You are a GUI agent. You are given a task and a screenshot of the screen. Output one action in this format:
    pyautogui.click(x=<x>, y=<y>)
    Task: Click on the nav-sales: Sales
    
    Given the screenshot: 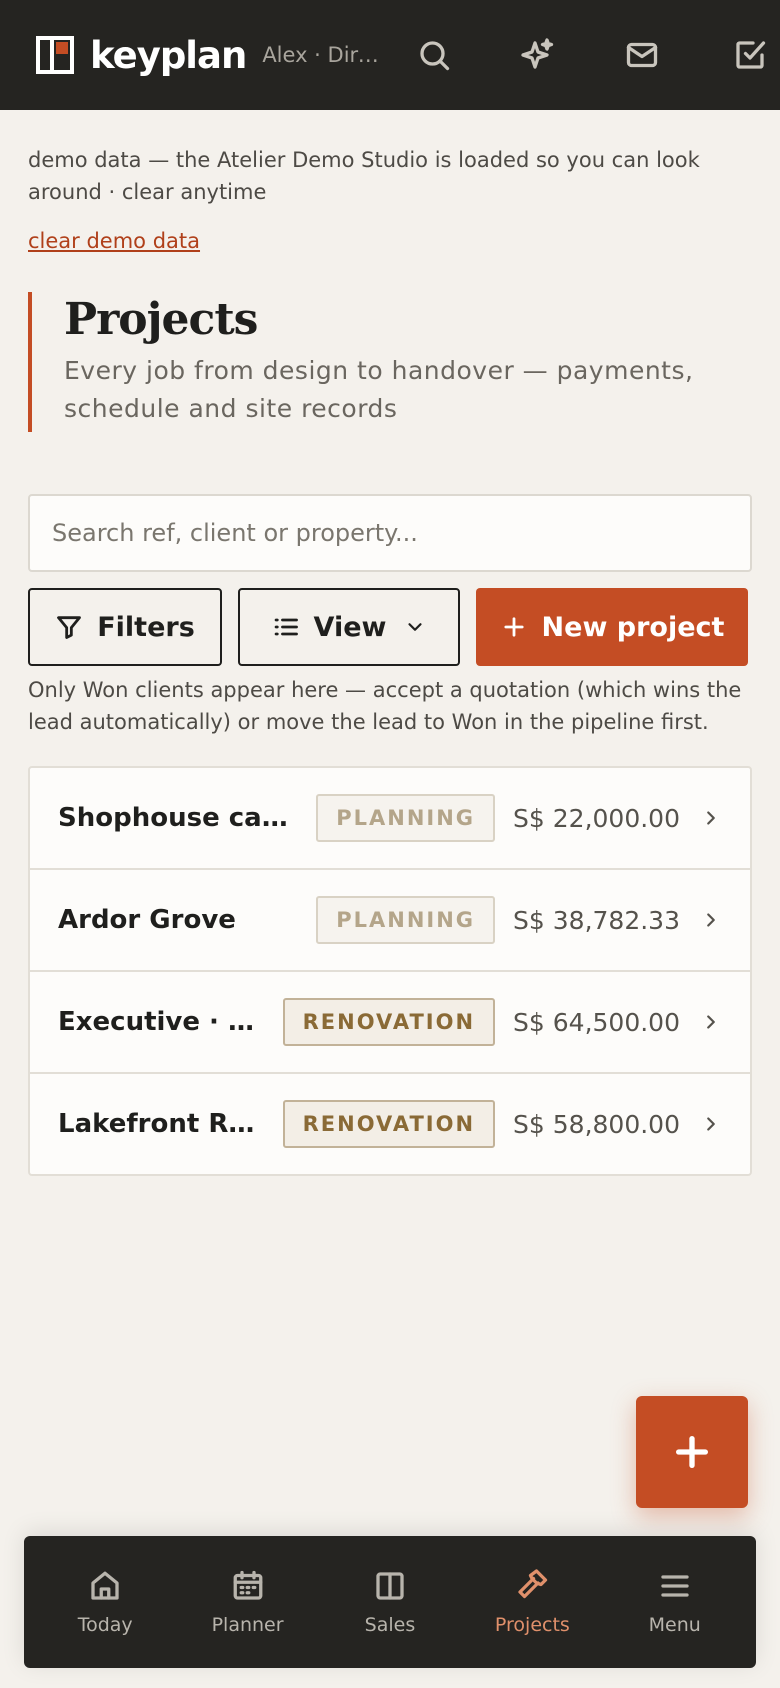 What is the action you would take?
    pyautogui.click(x=390, y=1602)
    